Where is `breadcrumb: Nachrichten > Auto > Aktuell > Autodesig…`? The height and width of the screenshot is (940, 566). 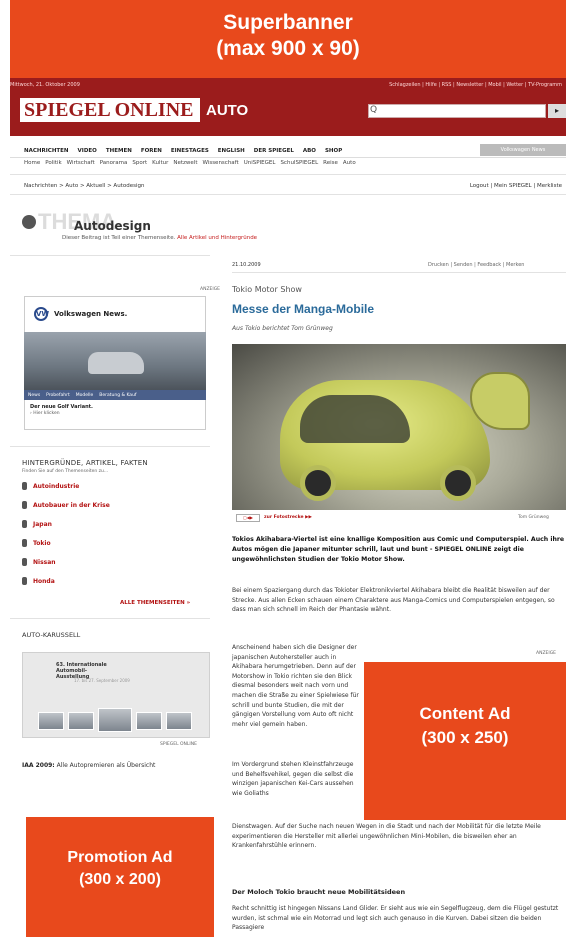
breadcrumb: Nachrichten > Auto > Aktuell > Autodesig… is located at coordinates (84, 186).